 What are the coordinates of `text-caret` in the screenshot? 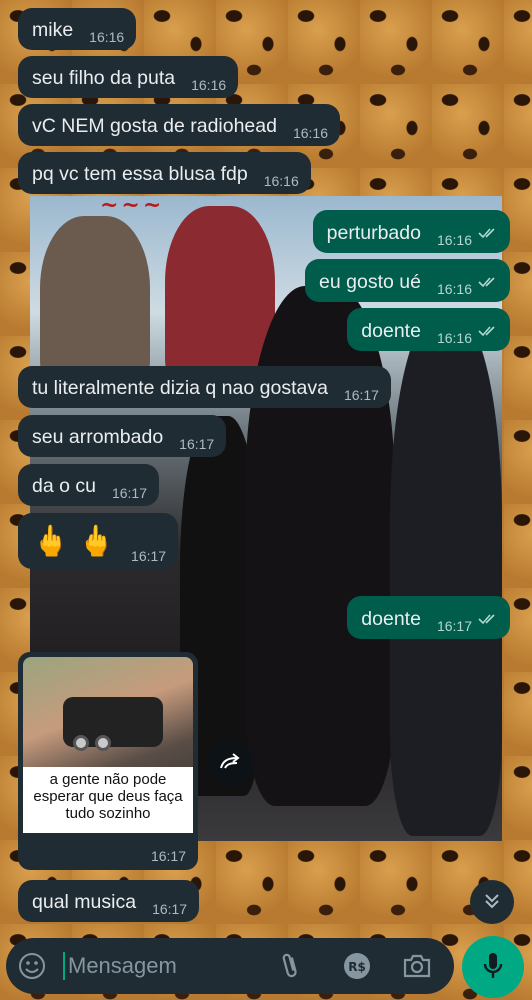 It's located at (64, 966).